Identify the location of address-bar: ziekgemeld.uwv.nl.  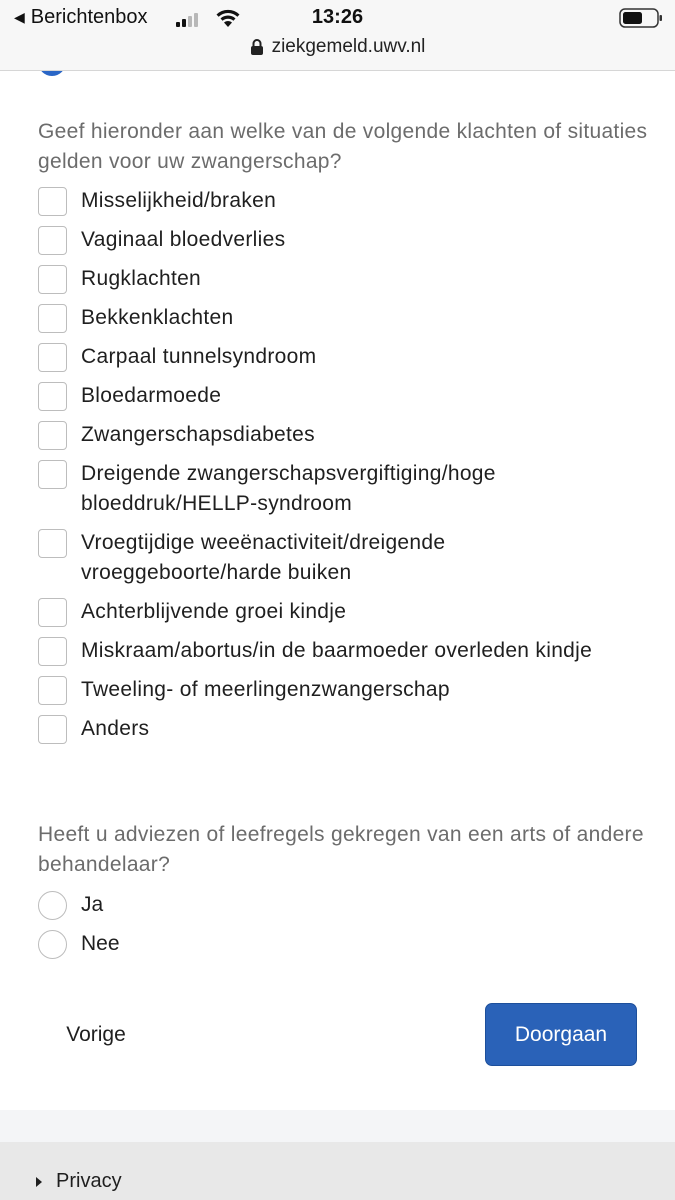
(337, 47).